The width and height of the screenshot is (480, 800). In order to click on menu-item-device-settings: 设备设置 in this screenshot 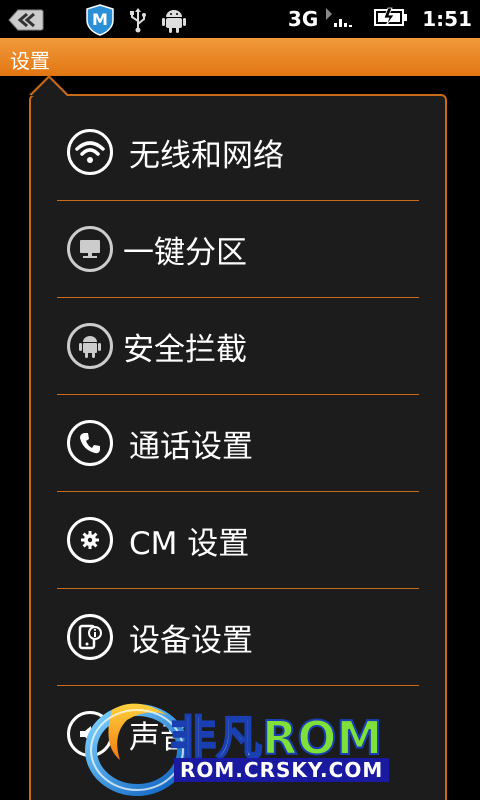, I will do `click(238, 637)`.